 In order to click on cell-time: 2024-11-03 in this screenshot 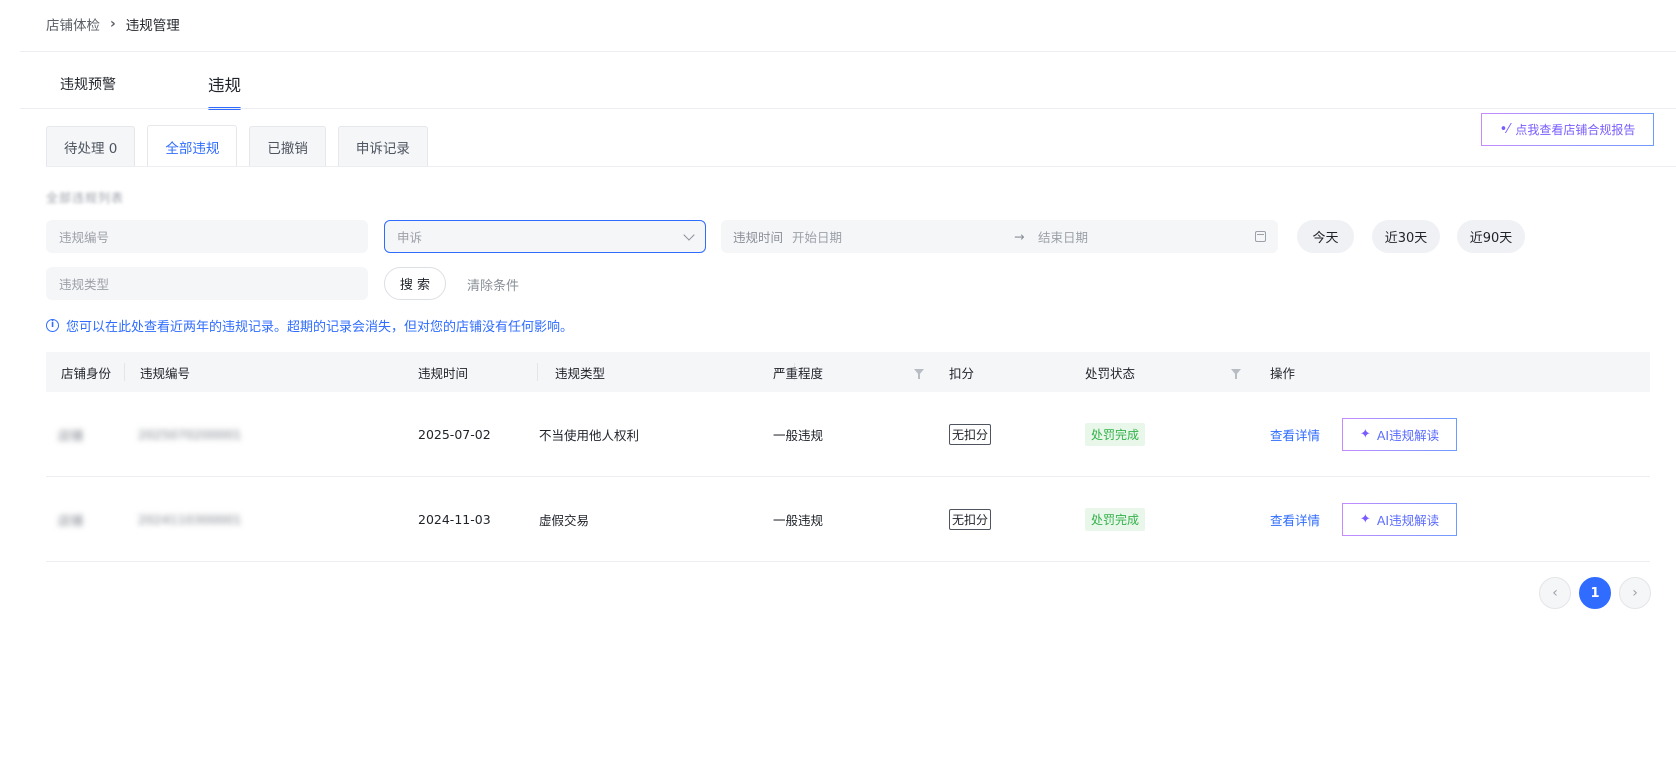, I will do `click(454, 519)`.